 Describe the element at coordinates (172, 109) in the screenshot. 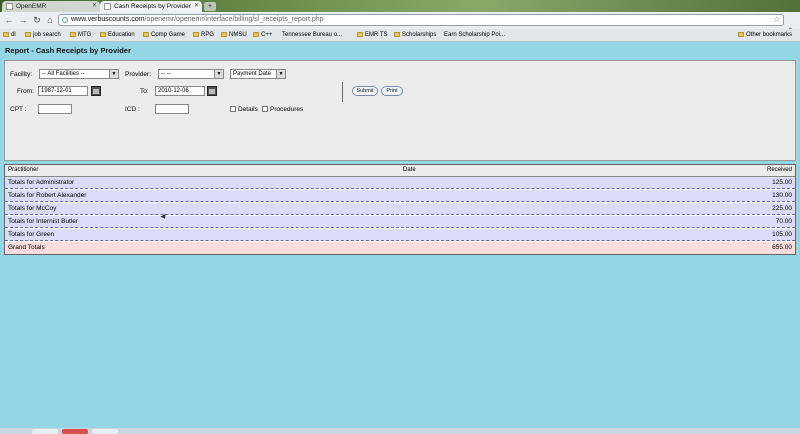

I see `icd-input` at that location.